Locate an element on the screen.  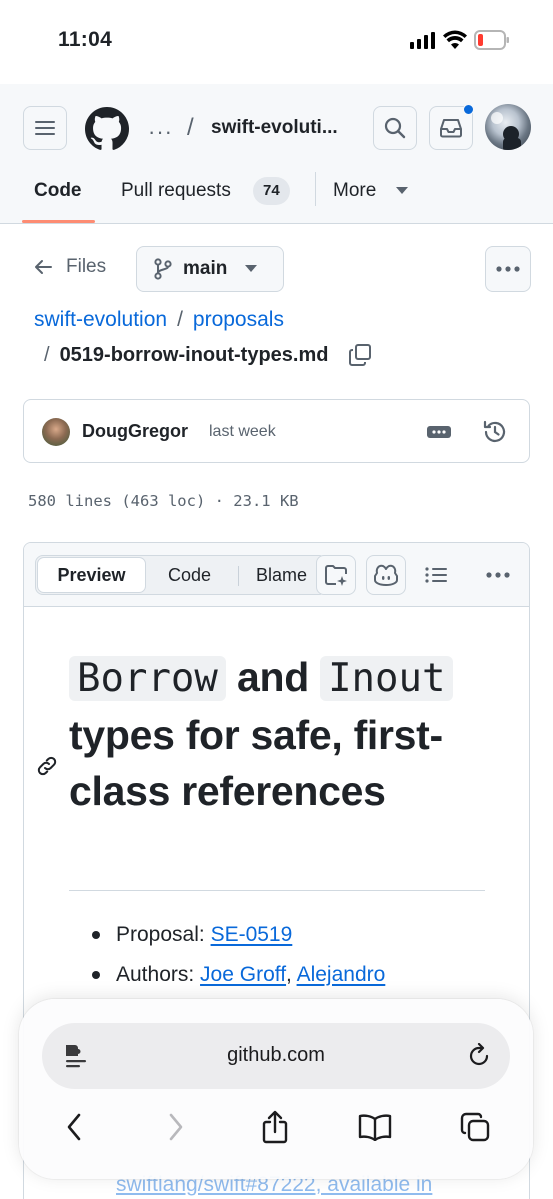
chevron-right-icon is located at coordinates (176, 1127).